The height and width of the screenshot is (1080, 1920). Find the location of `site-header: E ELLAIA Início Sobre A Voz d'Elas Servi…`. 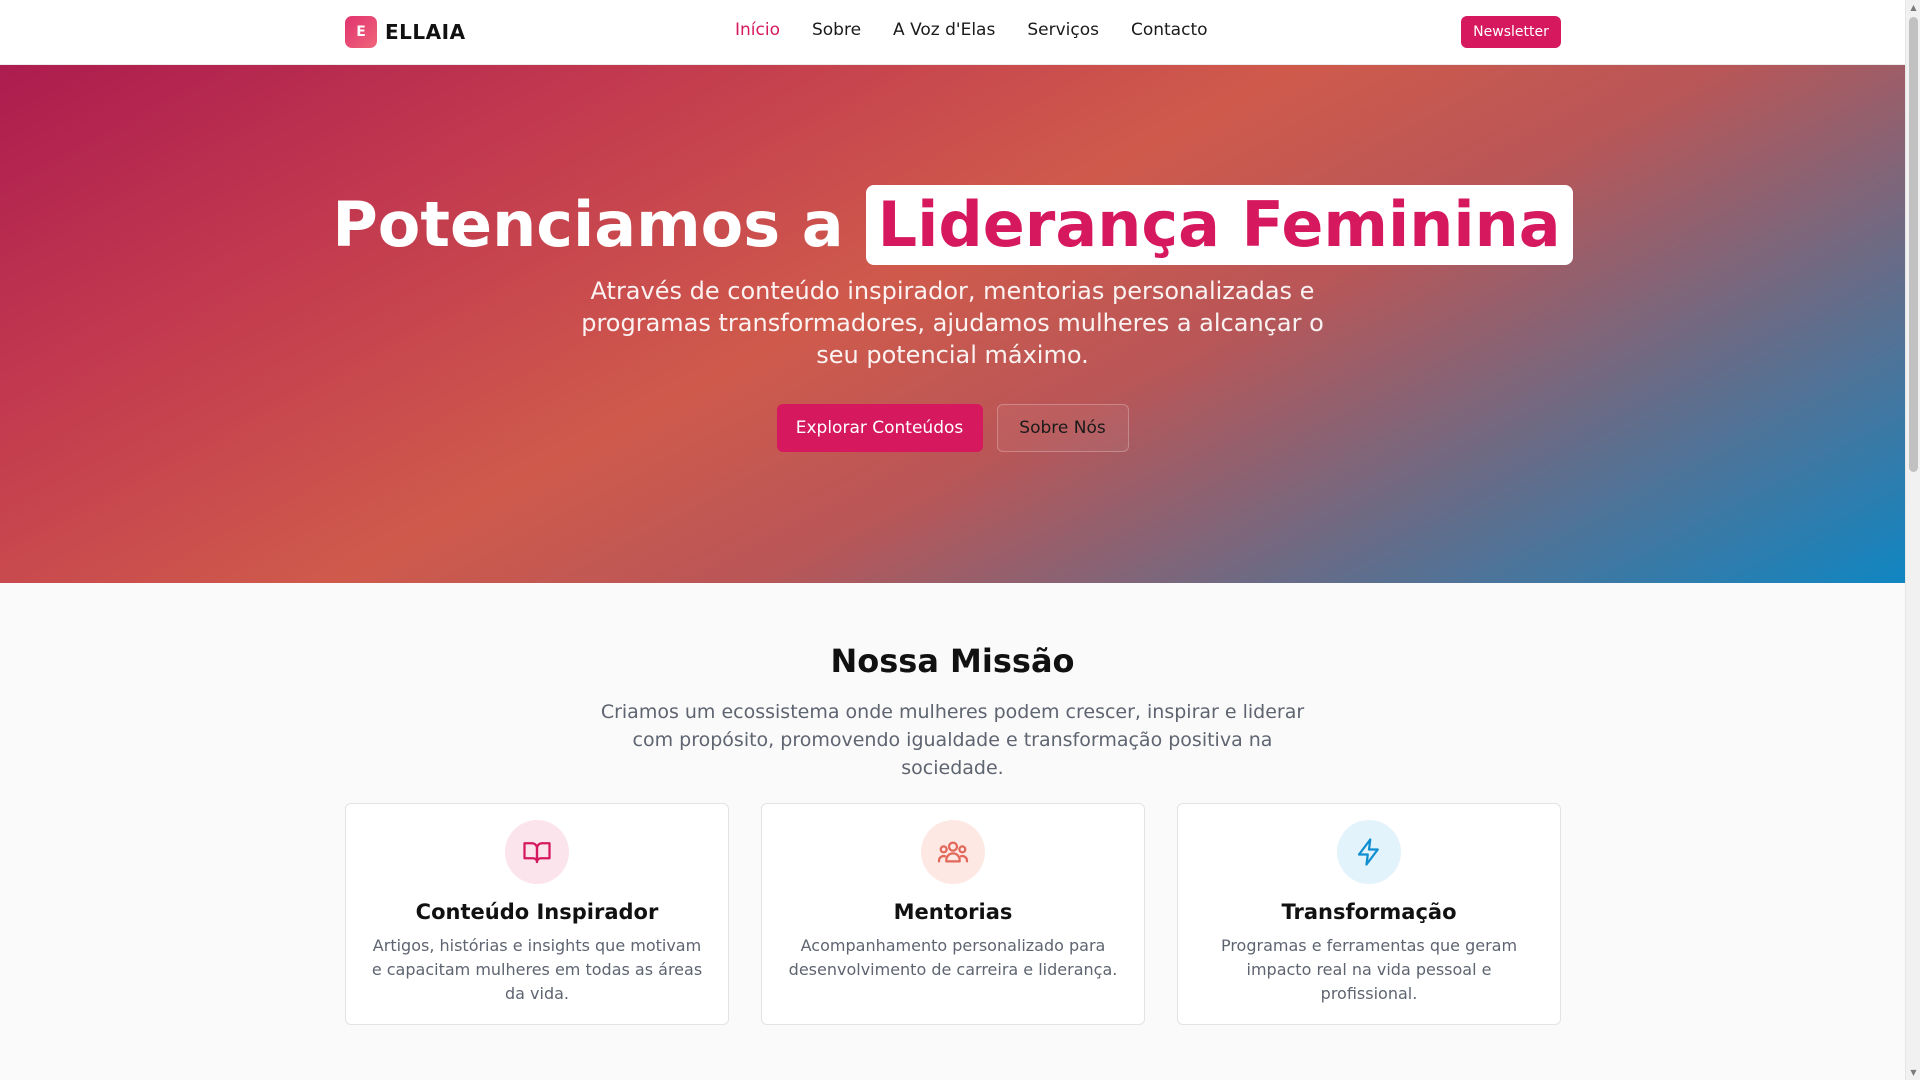

site-header: E ELLAIA Início Sobre A Voz d'Elas Servi… is located at coordinates (952, 32).